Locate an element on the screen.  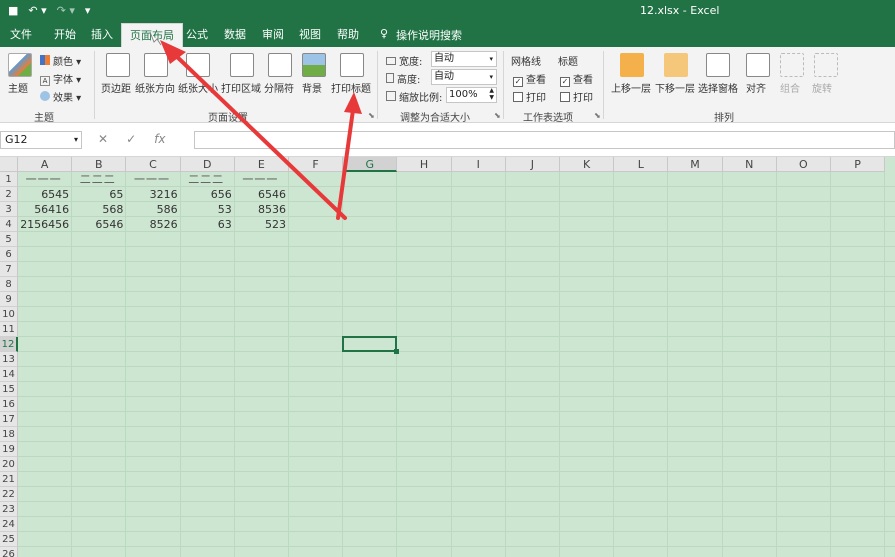
row-header: 16 is located at coordinates (9, 404).